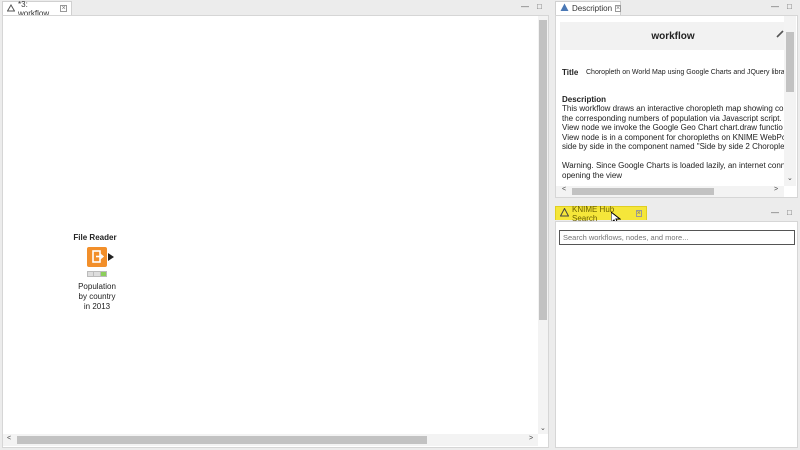 The width and height of the screenshot is (800, 450). I want to click on editor-window-controls: — □, so click(531, 6).